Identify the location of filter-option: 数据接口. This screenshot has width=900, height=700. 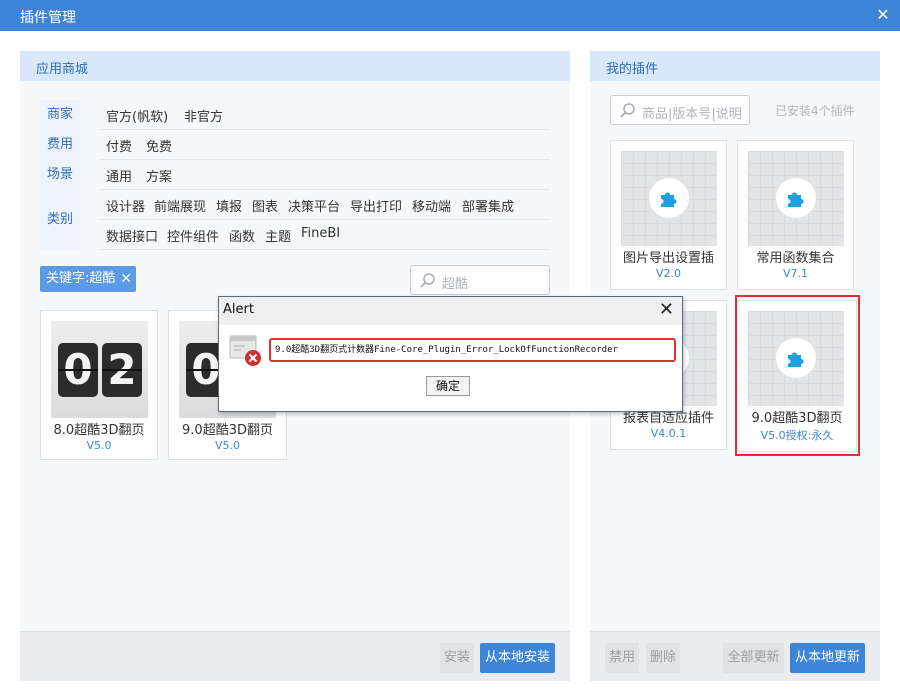
(132, 235).